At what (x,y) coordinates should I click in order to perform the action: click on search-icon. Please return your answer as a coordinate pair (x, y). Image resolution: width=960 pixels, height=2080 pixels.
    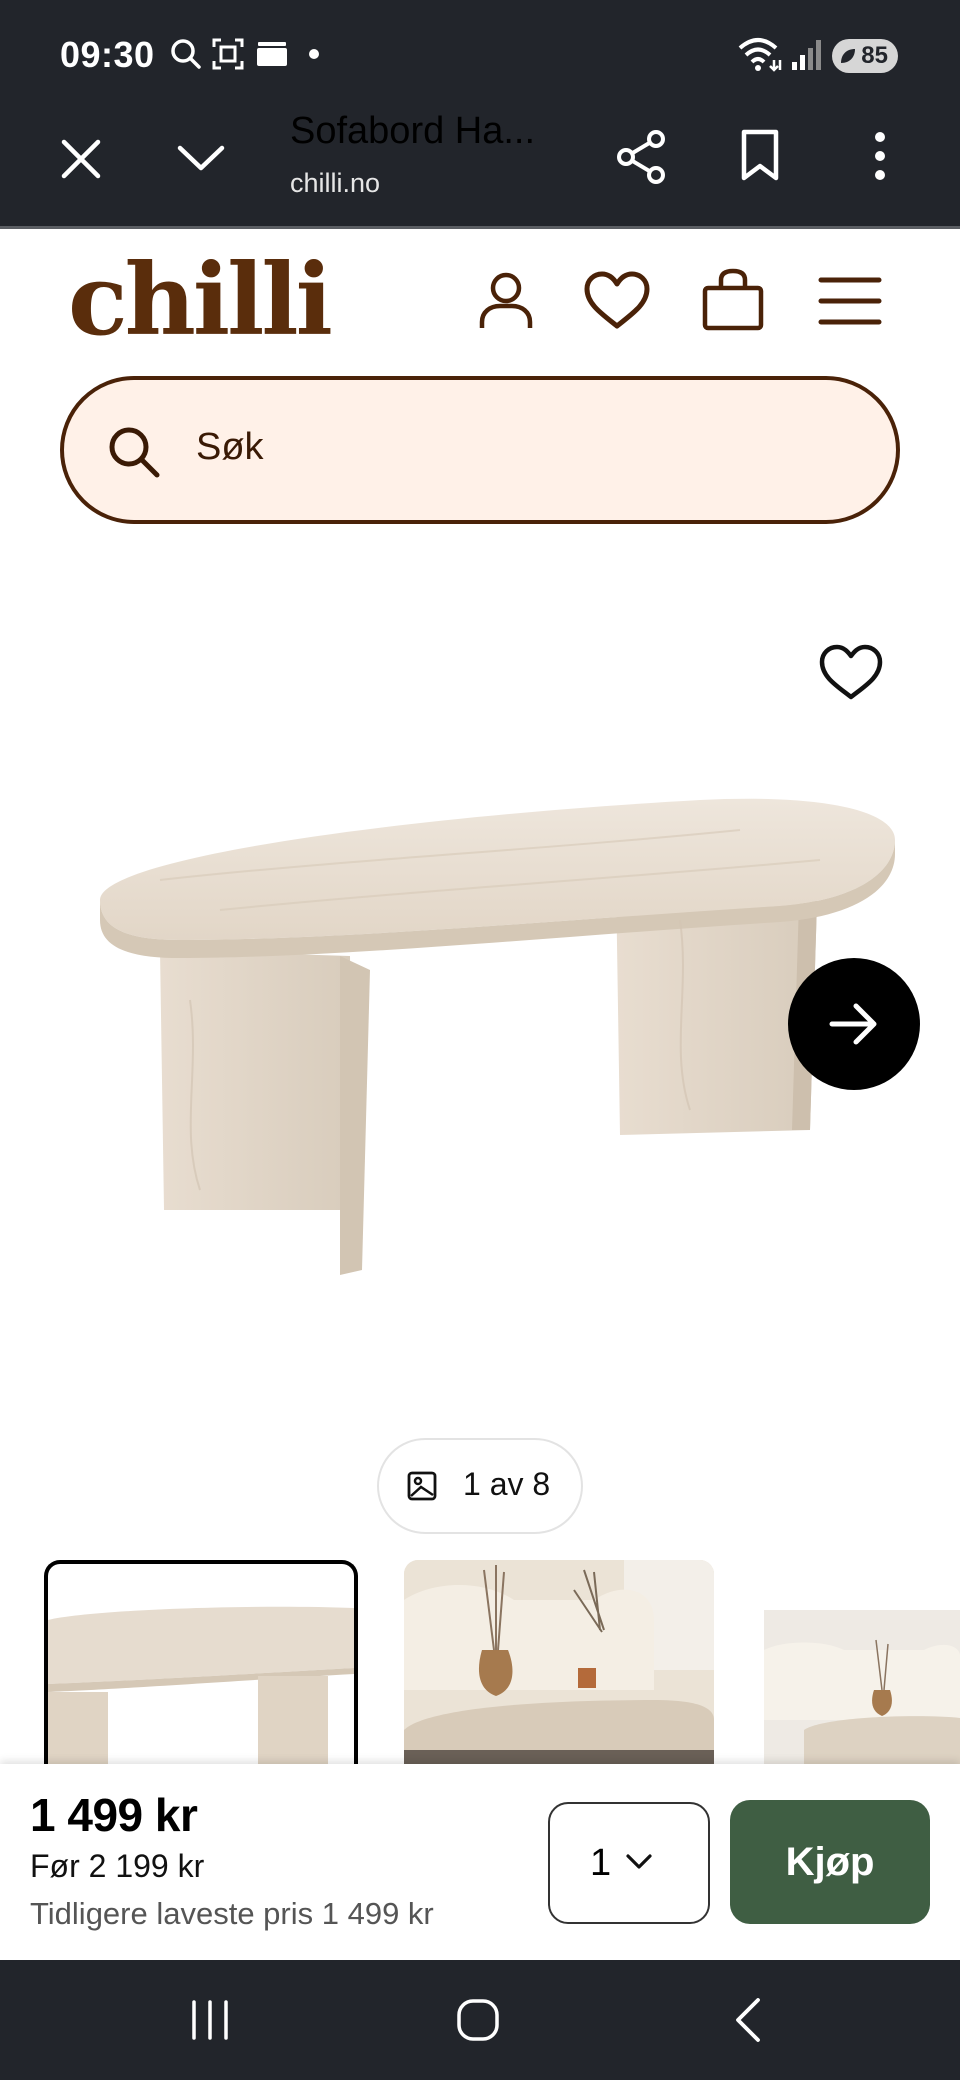
    Looking at the image, I should click on (134, 452).